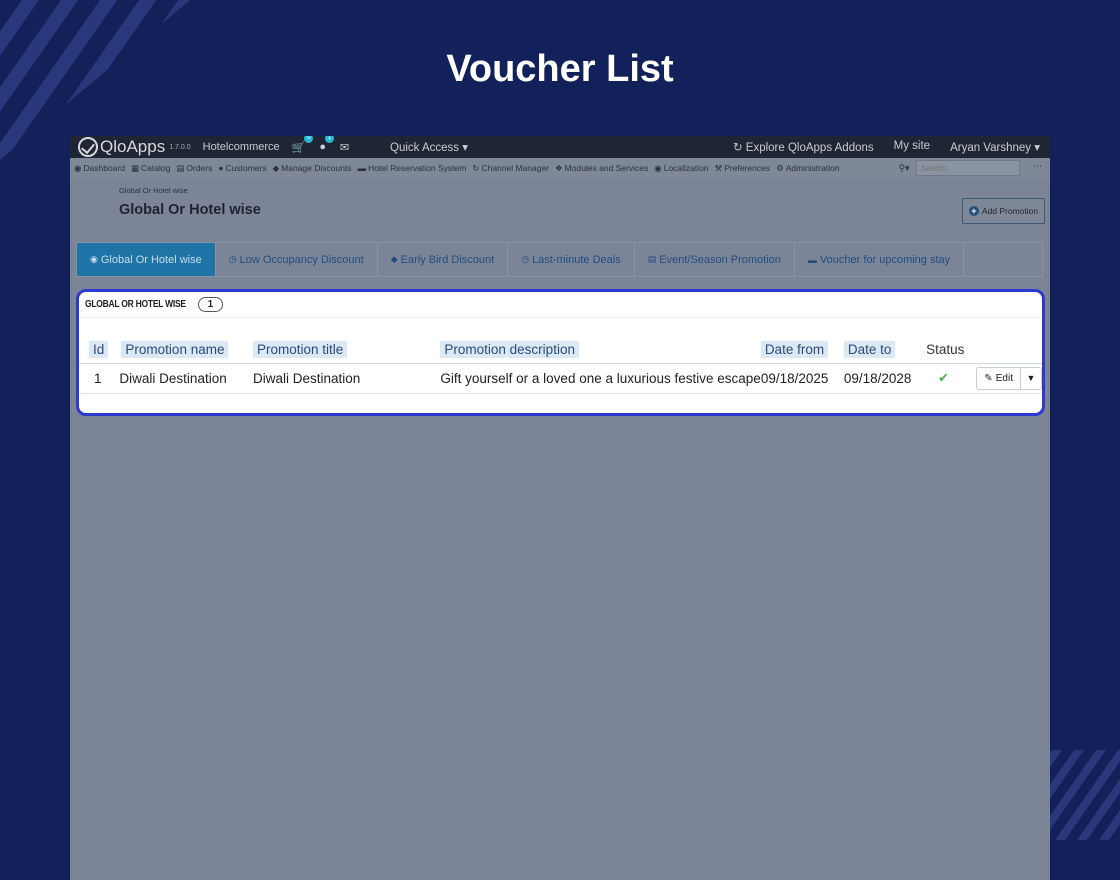  I want to click on calendar-icon: ▤, so click(652, 259).